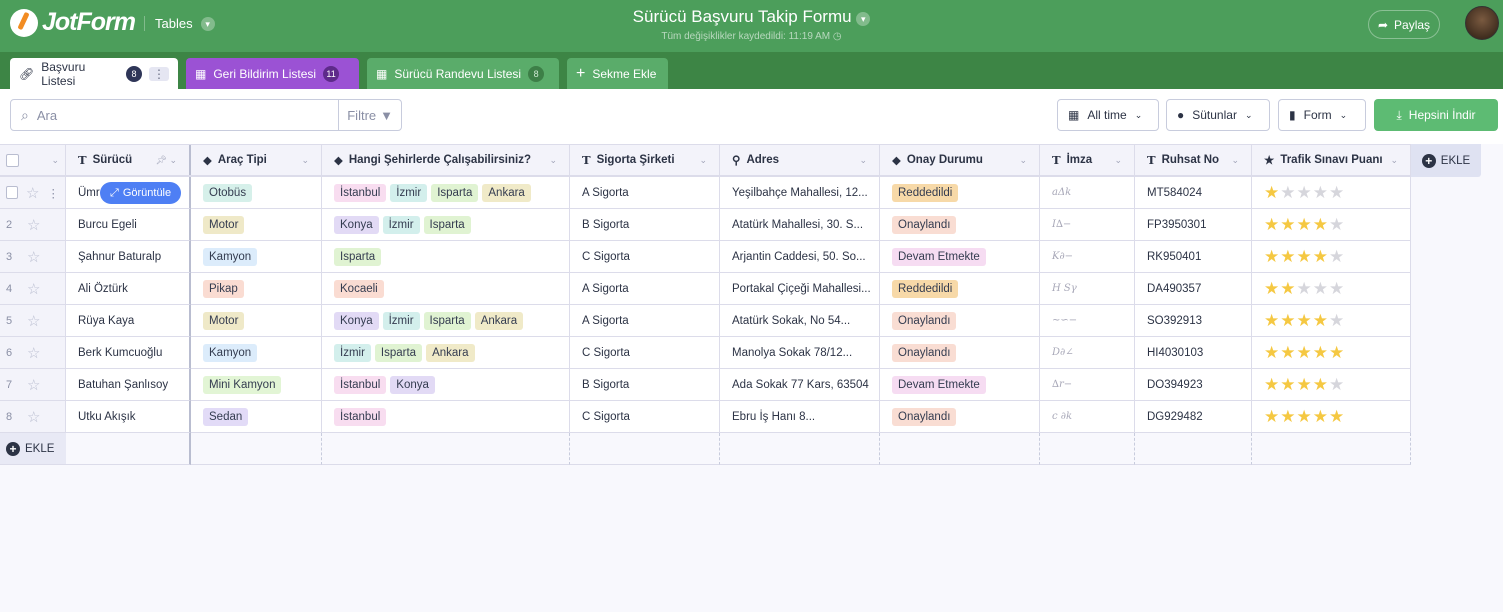  What do you see at coordinates (446, 353) in the screenshot?
I see `cell-cities: İzmir Isparta Ankara` at bounding box center [446, 353].